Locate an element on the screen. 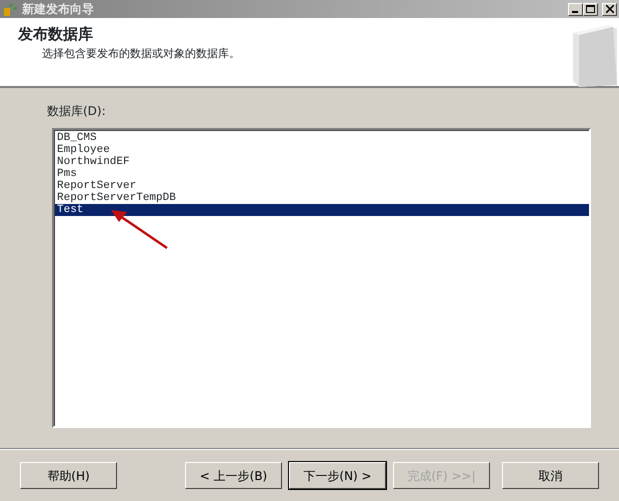  back-button: < 上一步(B) is located at coordinates (233, 475).